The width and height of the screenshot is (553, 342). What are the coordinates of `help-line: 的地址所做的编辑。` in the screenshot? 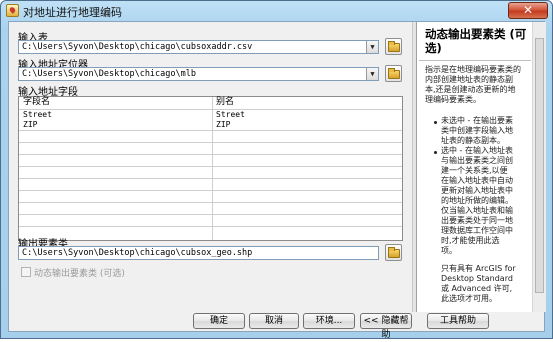 It's located at (477, 200).